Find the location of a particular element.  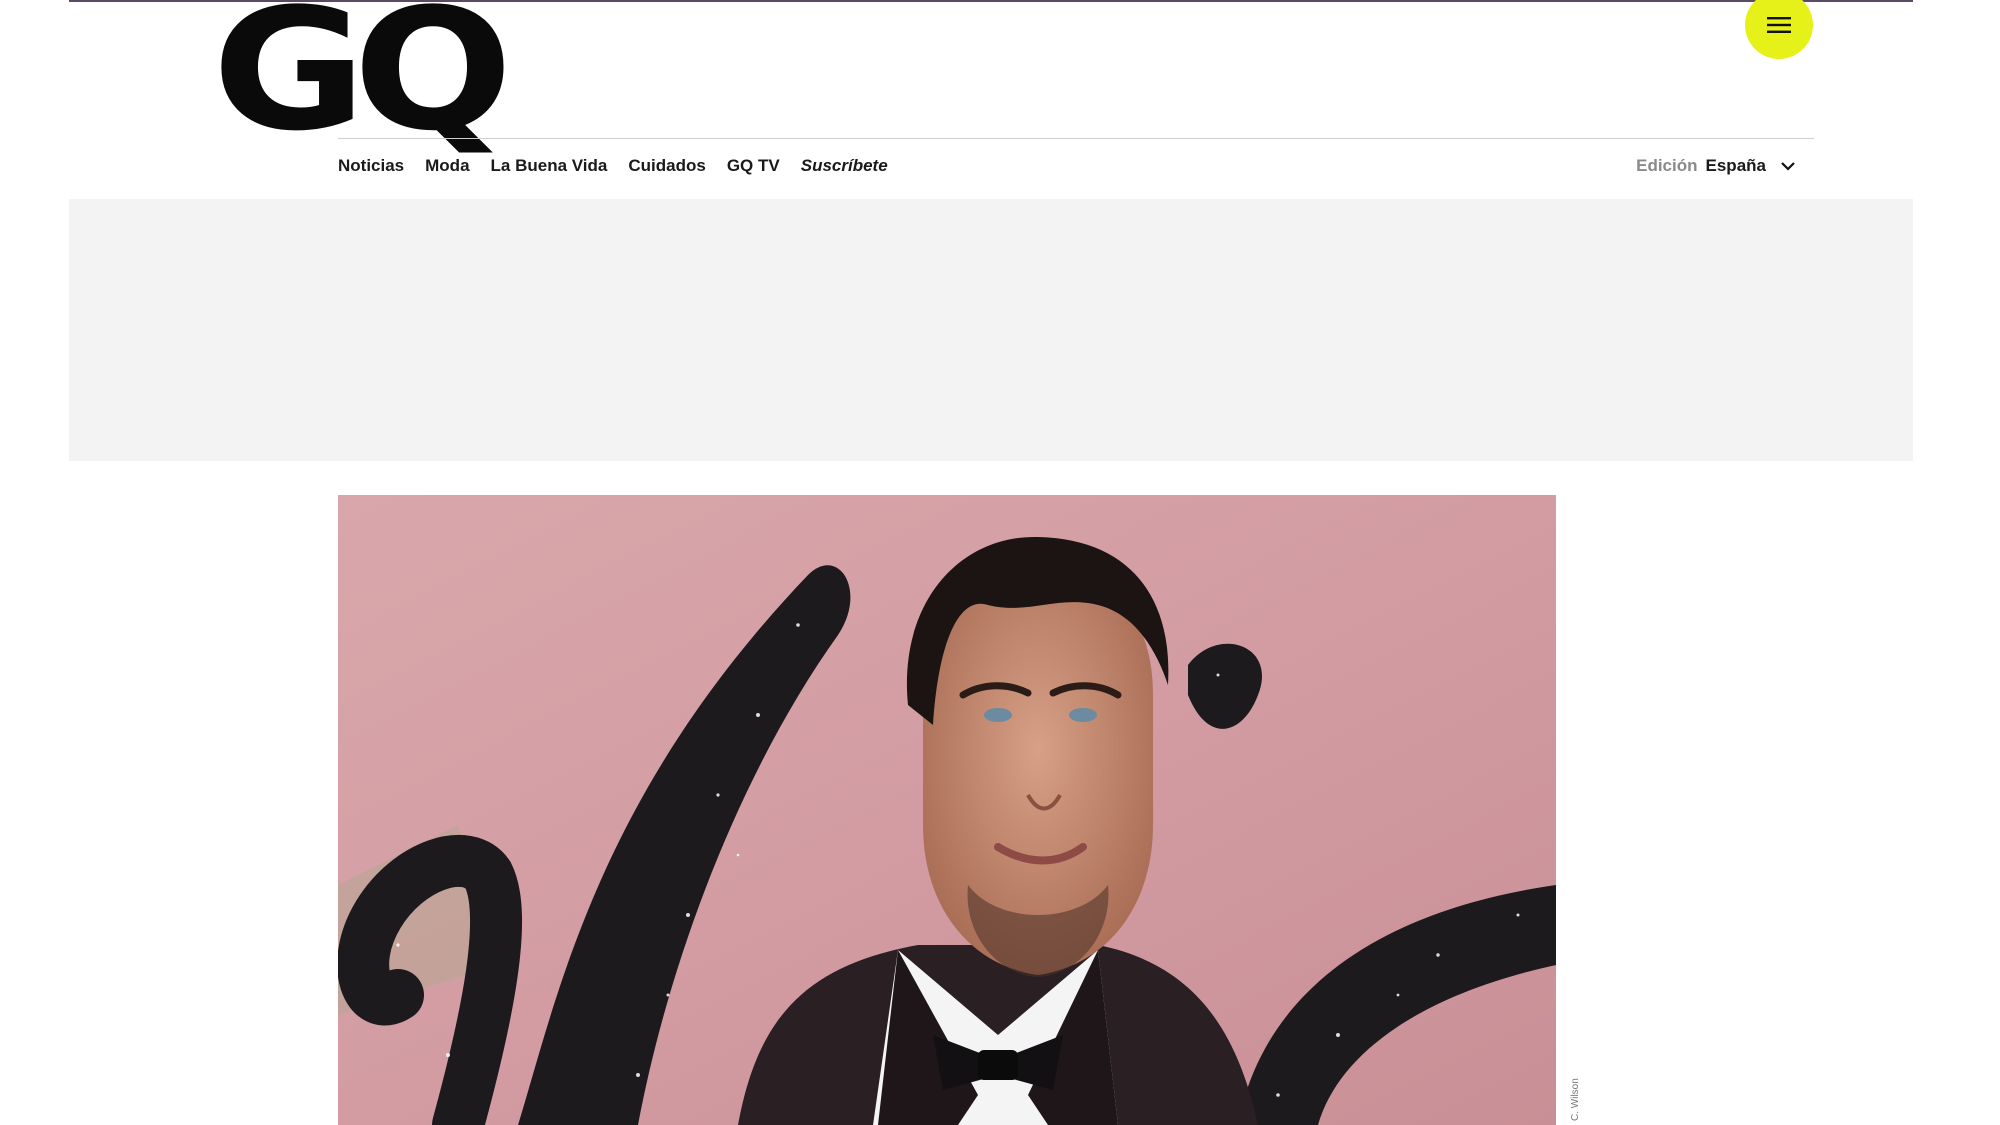

photo-credit: C. Wilson is located at coordinates (1575, 1099).